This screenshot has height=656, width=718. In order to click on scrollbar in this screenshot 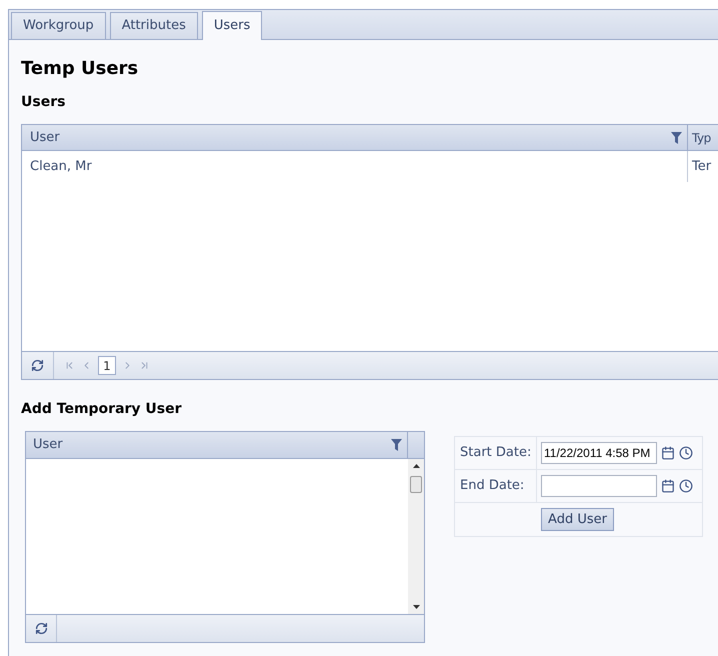, I will do `click(416, 536)`.